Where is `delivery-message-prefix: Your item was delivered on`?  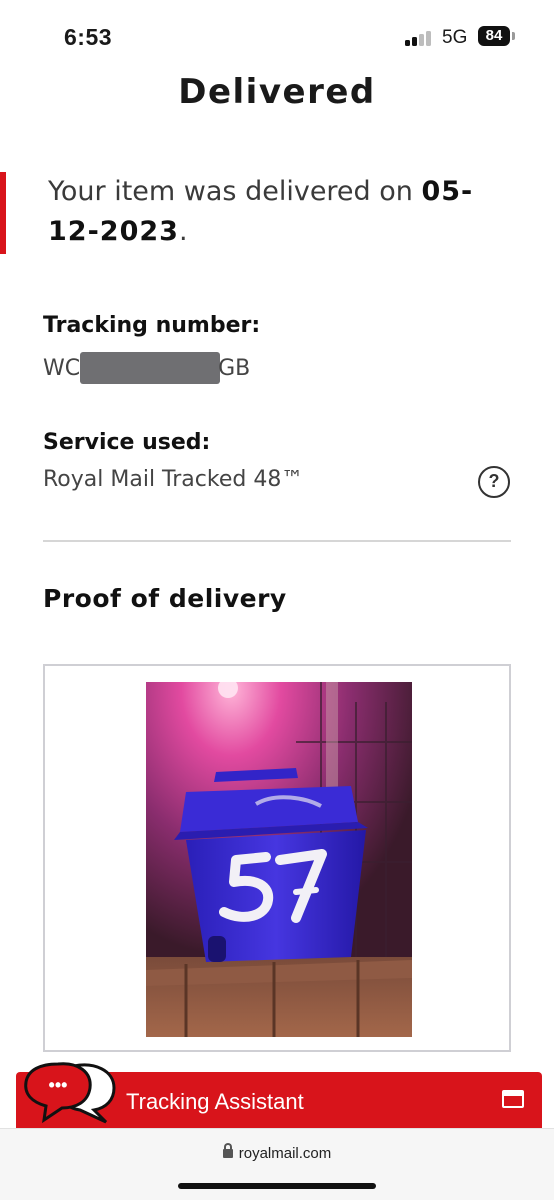 delivery-message-prefix: Your item was delivered on is located at coordinates (235, 191).